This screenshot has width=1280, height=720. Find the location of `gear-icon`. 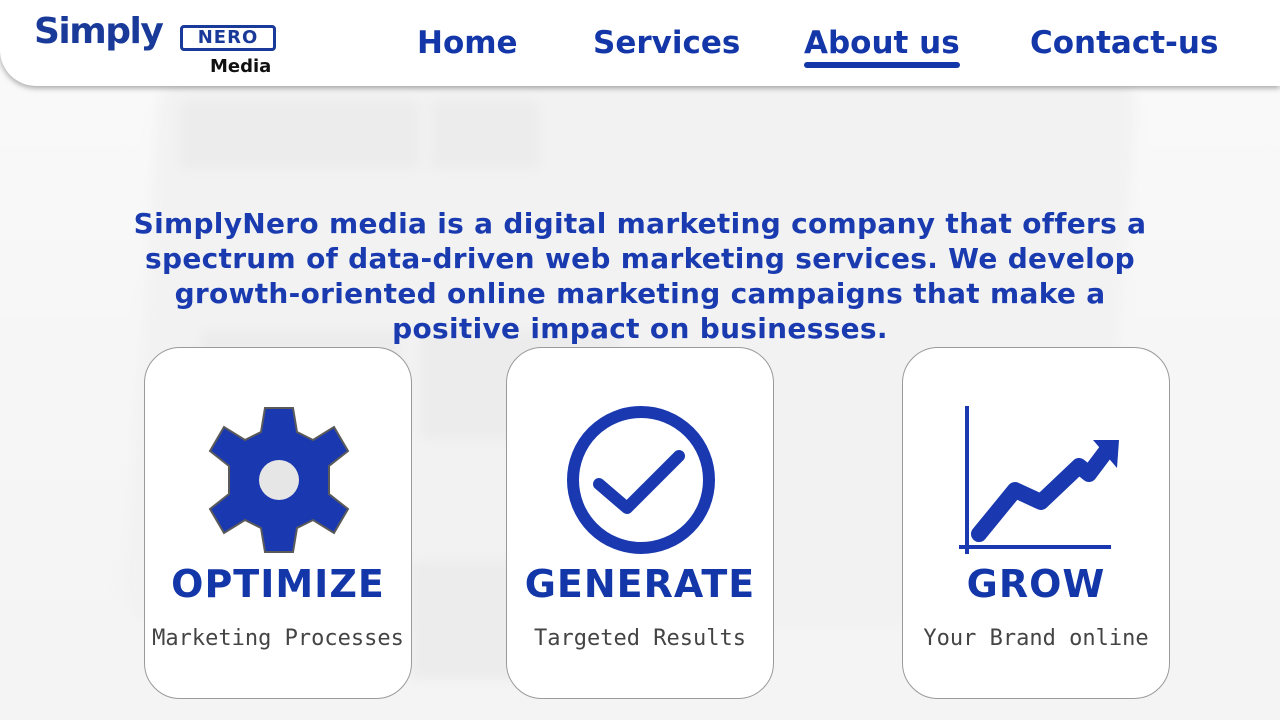

gear-icon is located at coordinates (278, 473).